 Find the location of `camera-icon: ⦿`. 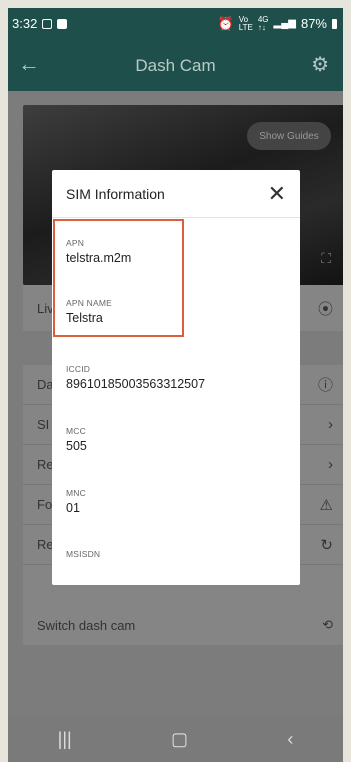

camera-icon: ⦿ is located at coordinates (325, 309).